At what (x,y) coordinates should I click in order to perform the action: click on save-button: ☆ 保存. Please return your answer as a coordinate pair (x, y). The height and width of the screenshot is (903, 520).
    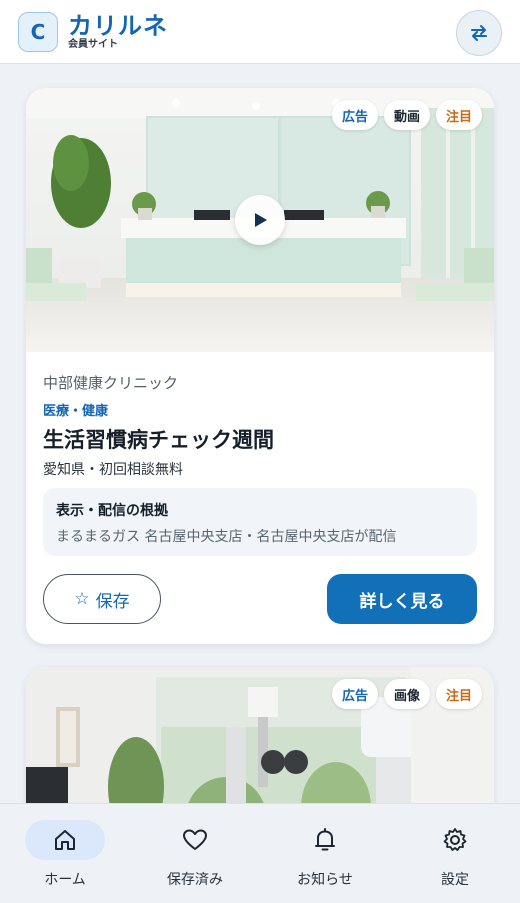
    Looking at the image, I should click on (102, 599).